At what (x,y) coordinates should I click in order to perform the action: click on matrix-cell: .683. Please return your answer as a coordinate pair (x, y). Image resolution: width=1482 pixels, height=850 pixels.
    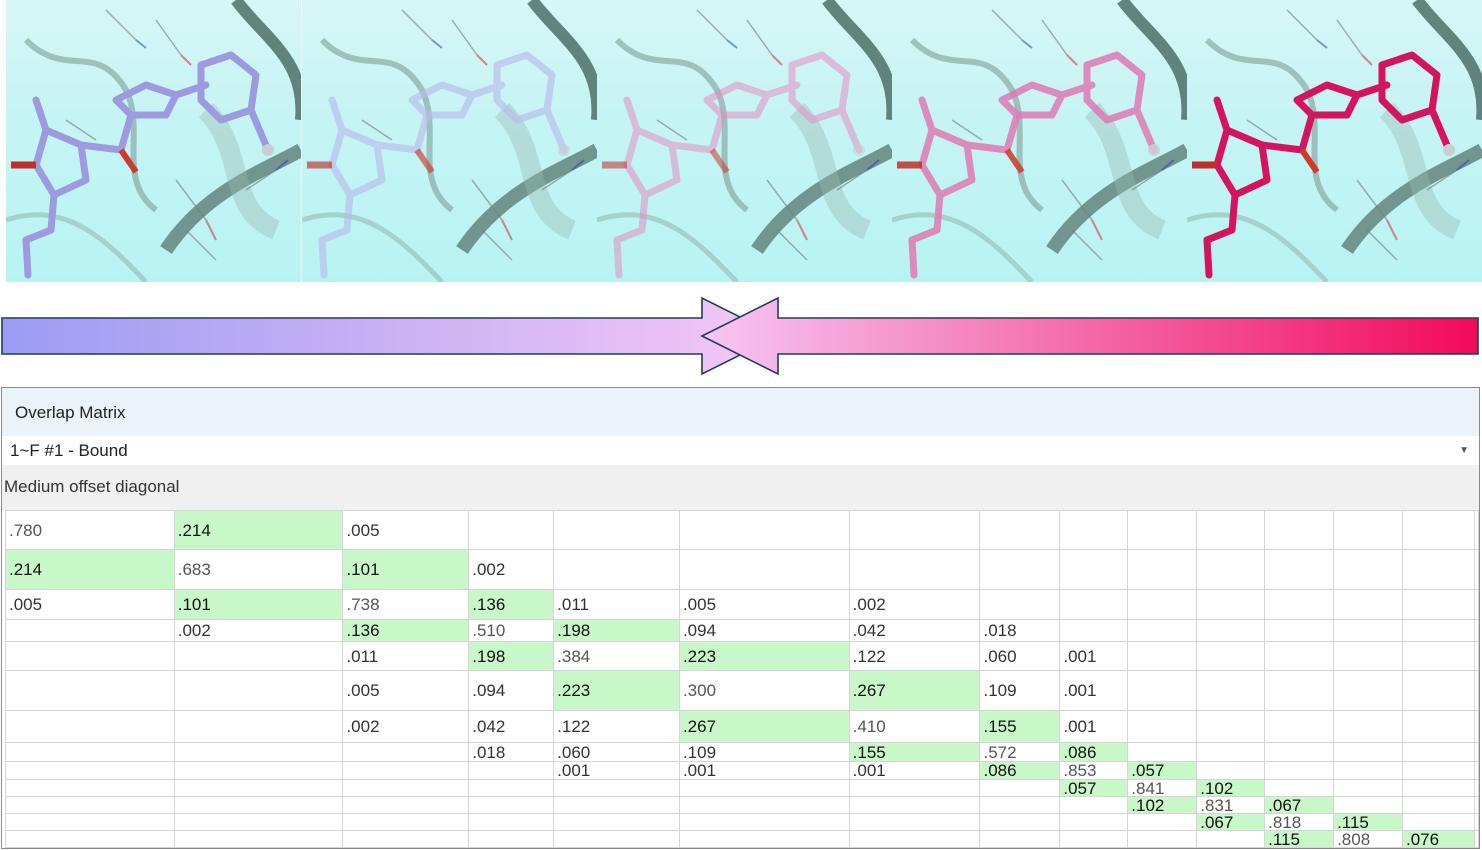
    Looking at the image, I should click on (258, 569).